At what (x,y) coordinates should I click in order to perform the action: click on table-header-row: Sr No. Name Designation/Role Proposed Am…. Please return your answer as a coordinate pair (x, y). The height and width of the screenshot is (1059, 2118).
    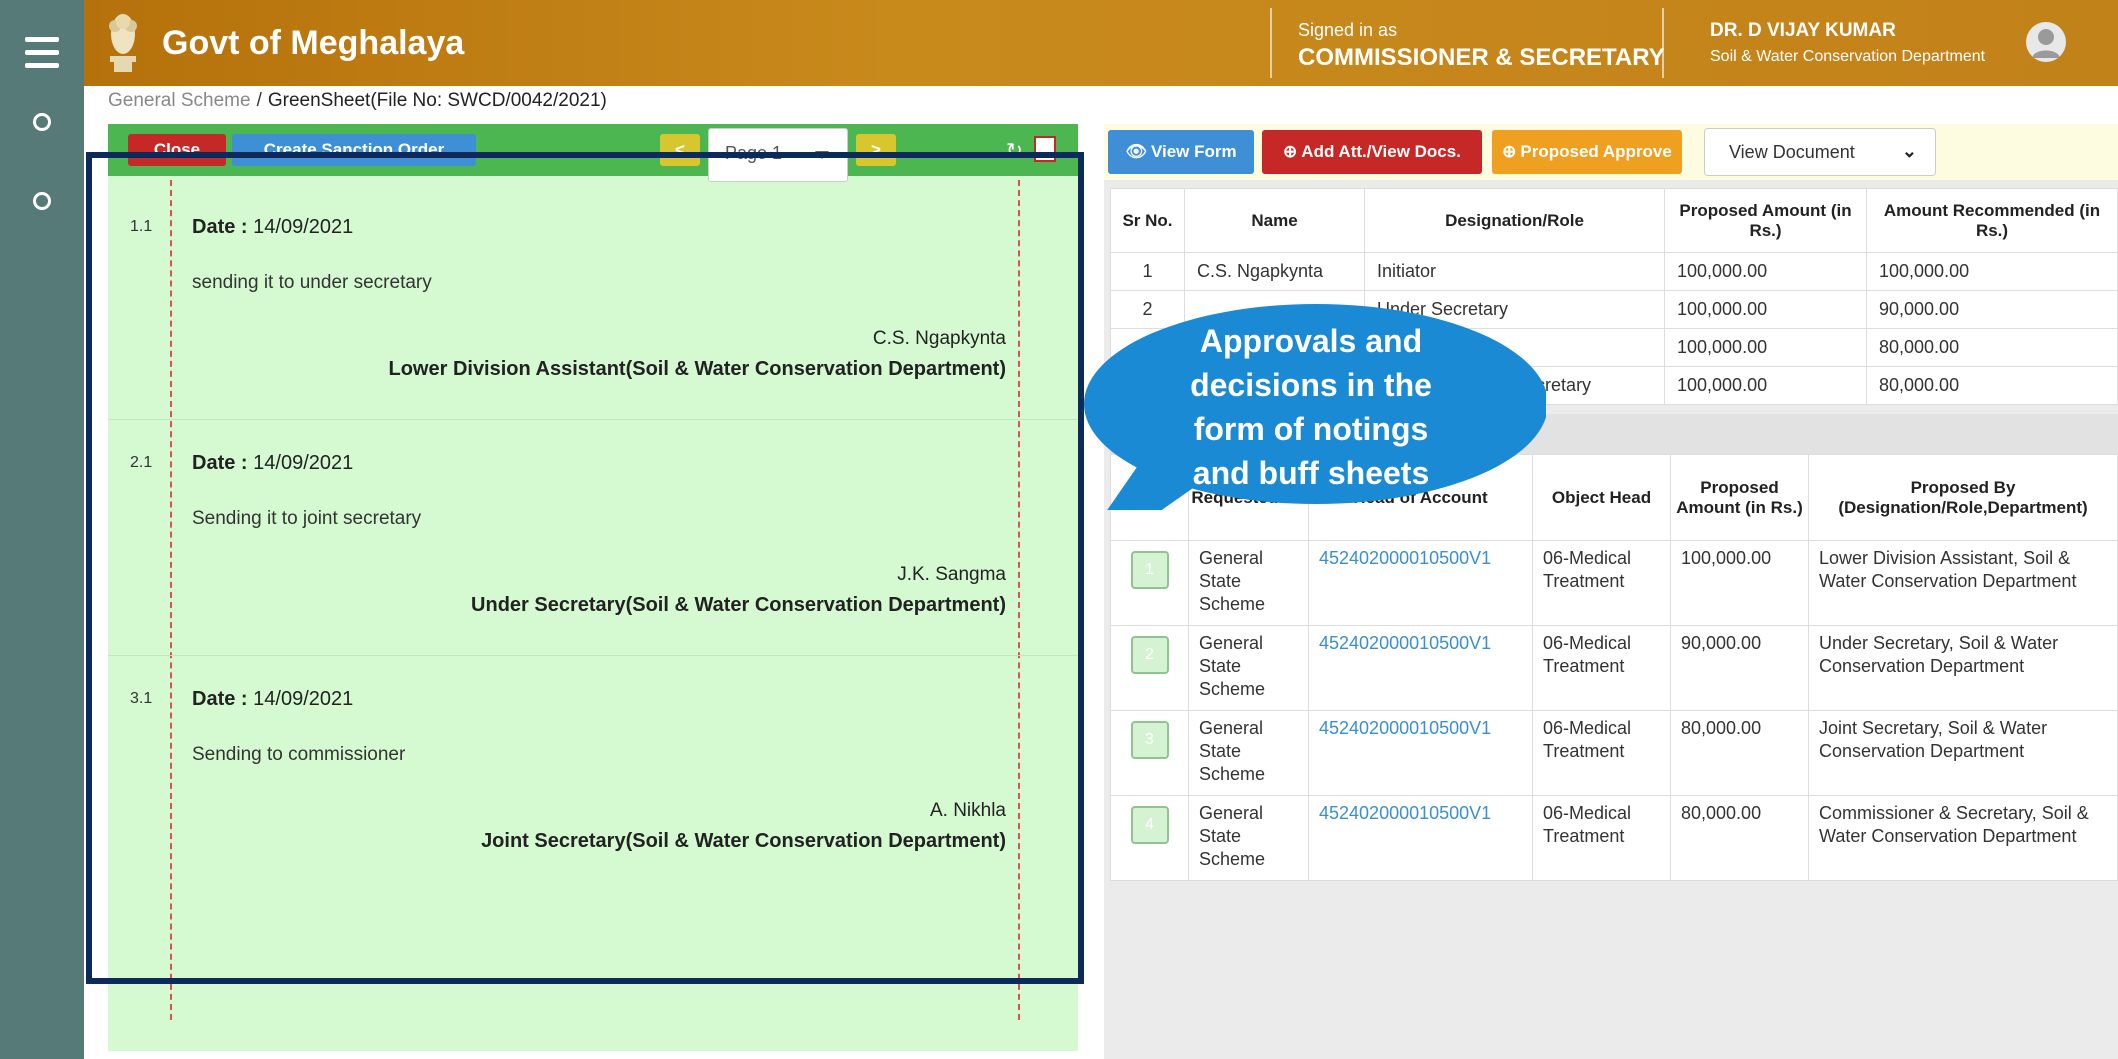
    Looking at the image, I should click on (1614, 220).